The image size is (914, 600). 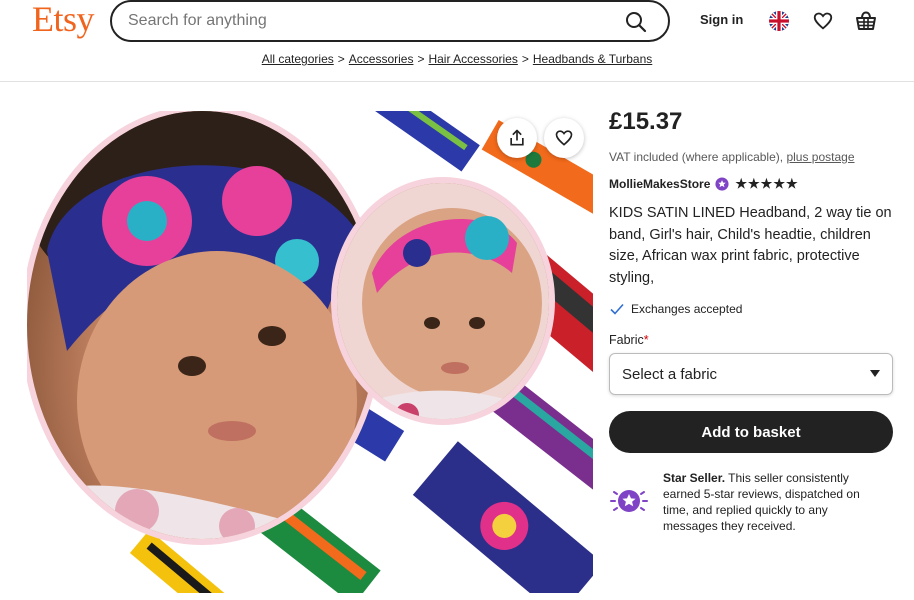 What do you see at coordinates (381, 59) in the screenshot?
I see `breadcrumb-accessories: Accessories` at bounding box center [381, 59].